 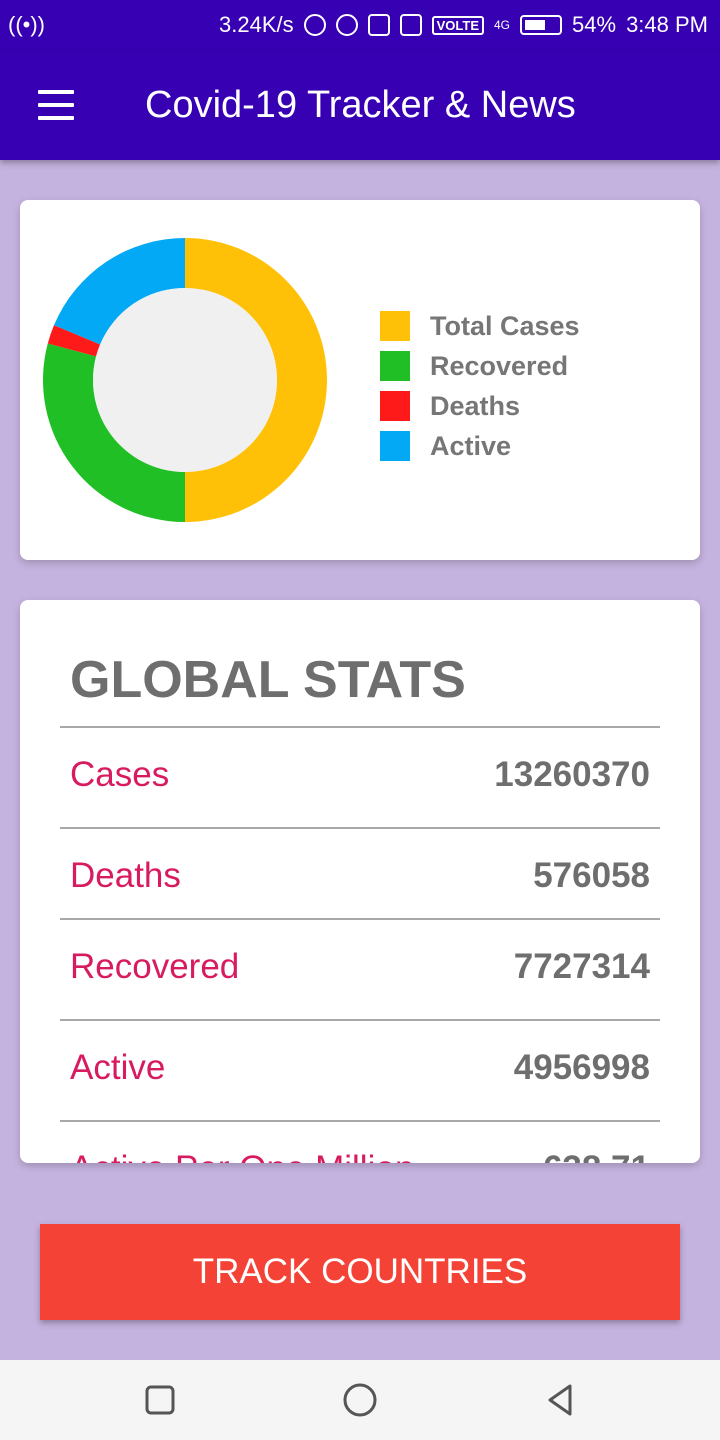 What do you see at coordinates (457, 25) in the screenshot?
I see `volte-badge: VOLTE` at bounding box center [457, 25].